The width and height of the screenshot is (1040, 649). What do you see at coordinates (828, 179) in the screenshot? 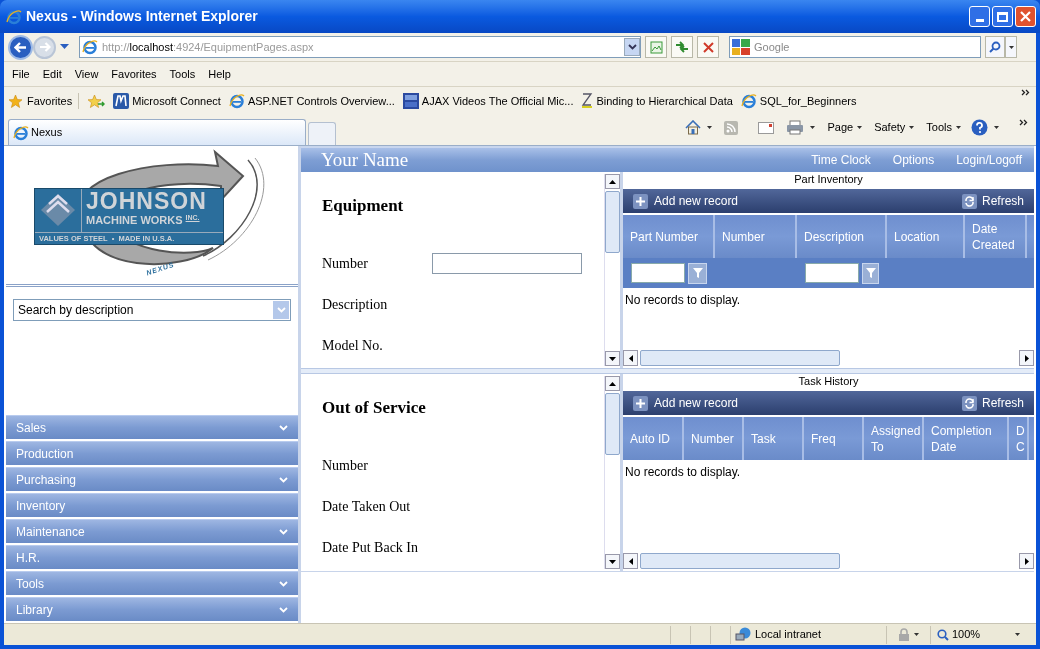
I see `grid-title: Part Inventory` at bounding box center [828, 179].